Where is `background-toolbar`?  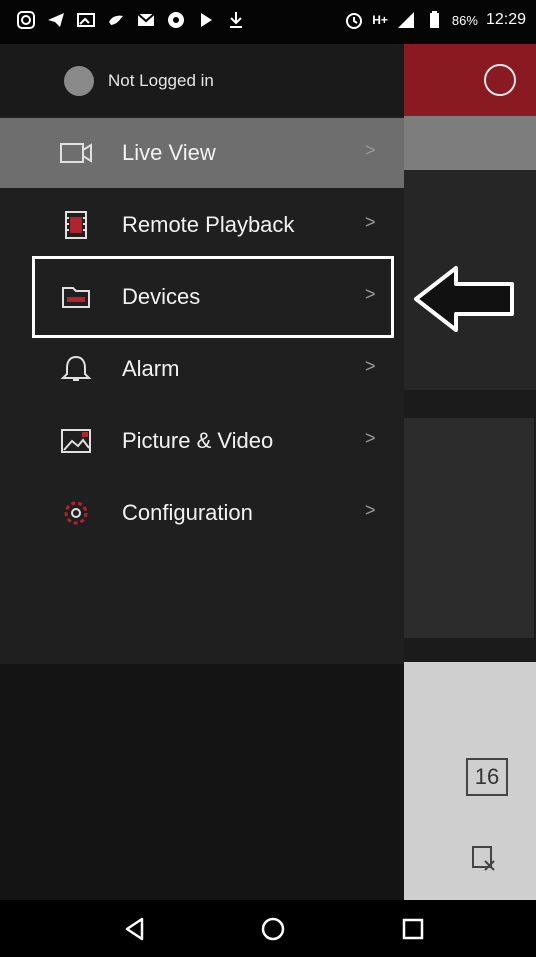
background-toolbar is located at coordinates (470, 143).